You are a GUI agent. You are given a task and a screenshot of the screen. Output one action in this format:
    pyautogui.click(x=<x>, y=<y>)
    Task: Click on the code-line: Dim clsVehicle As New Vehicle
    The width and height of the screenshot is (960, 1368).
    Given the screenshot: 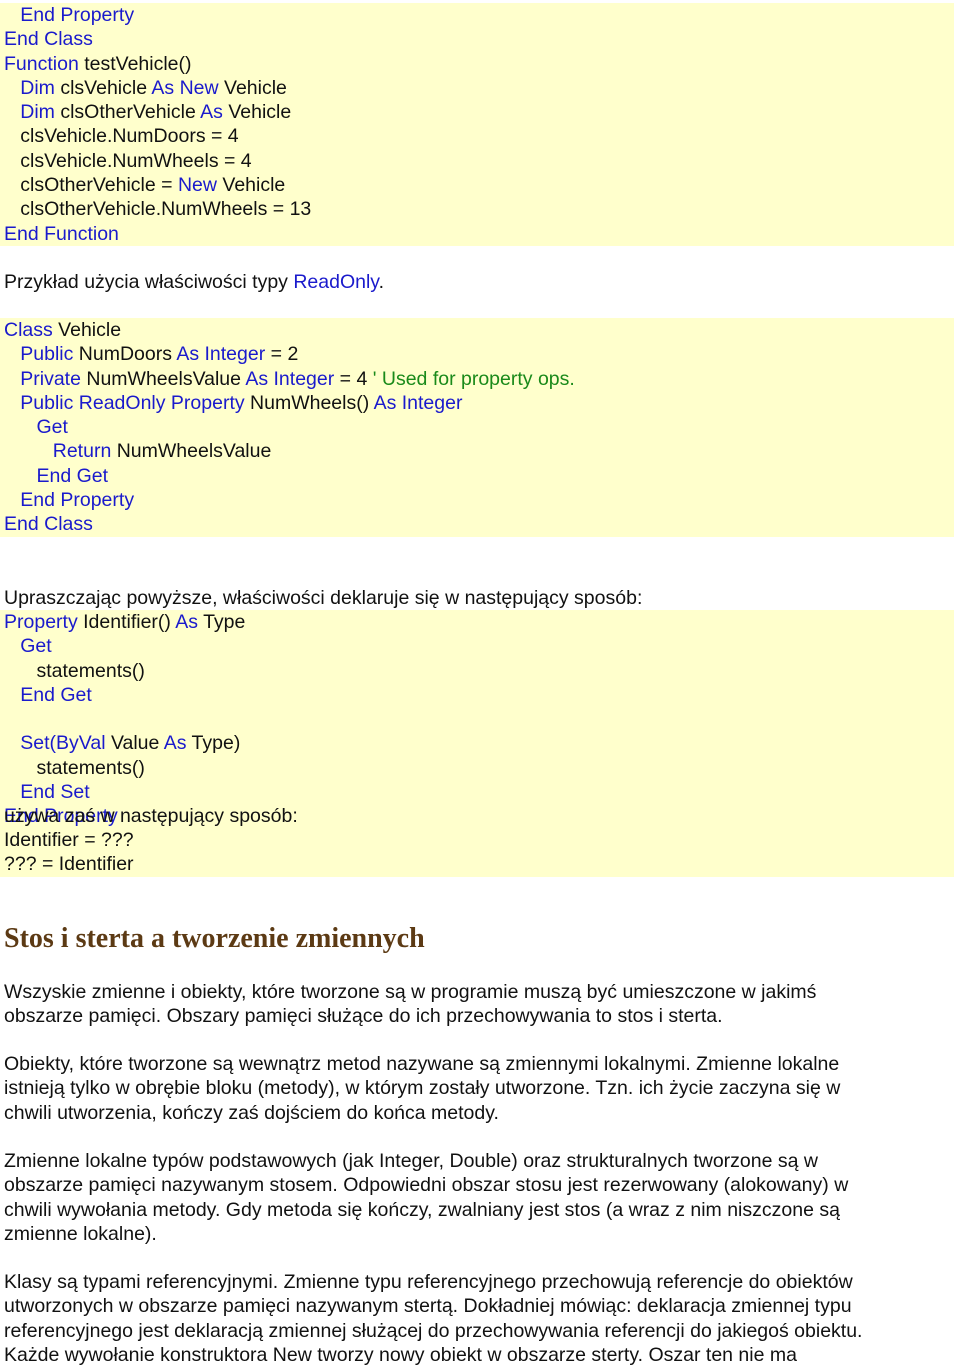 What is the action you would take?
    pyautogui.click(x=477, y=88)
    